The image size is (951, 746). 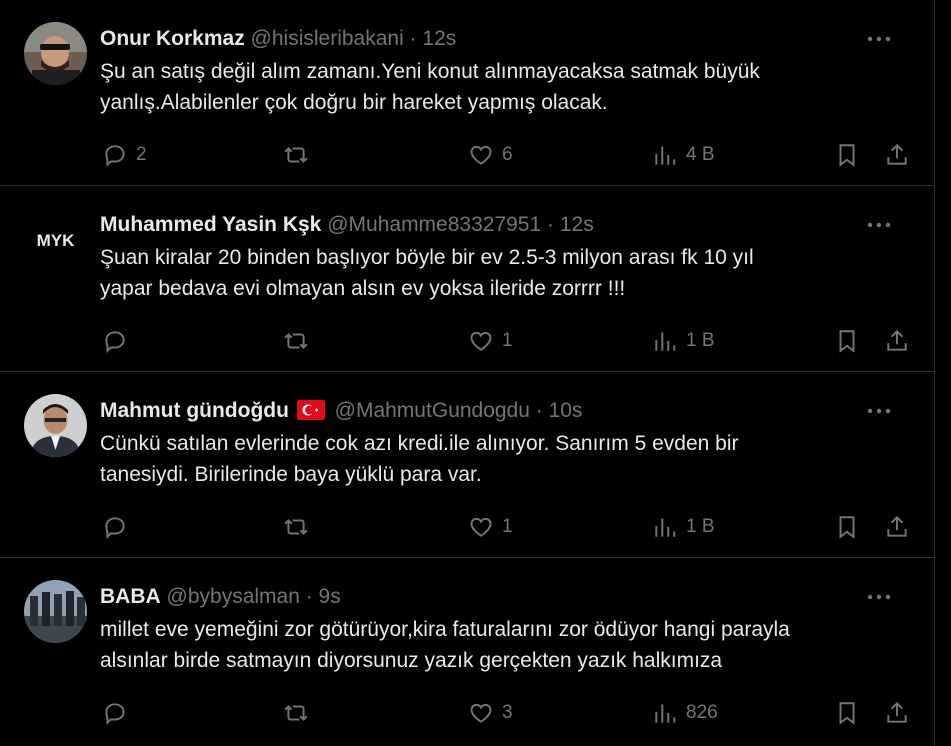 What do you see at coordinates (432, 410) in the screenshot?
I see `author-handle: @MahmutGundogdu` at bounding box center [432, 410].